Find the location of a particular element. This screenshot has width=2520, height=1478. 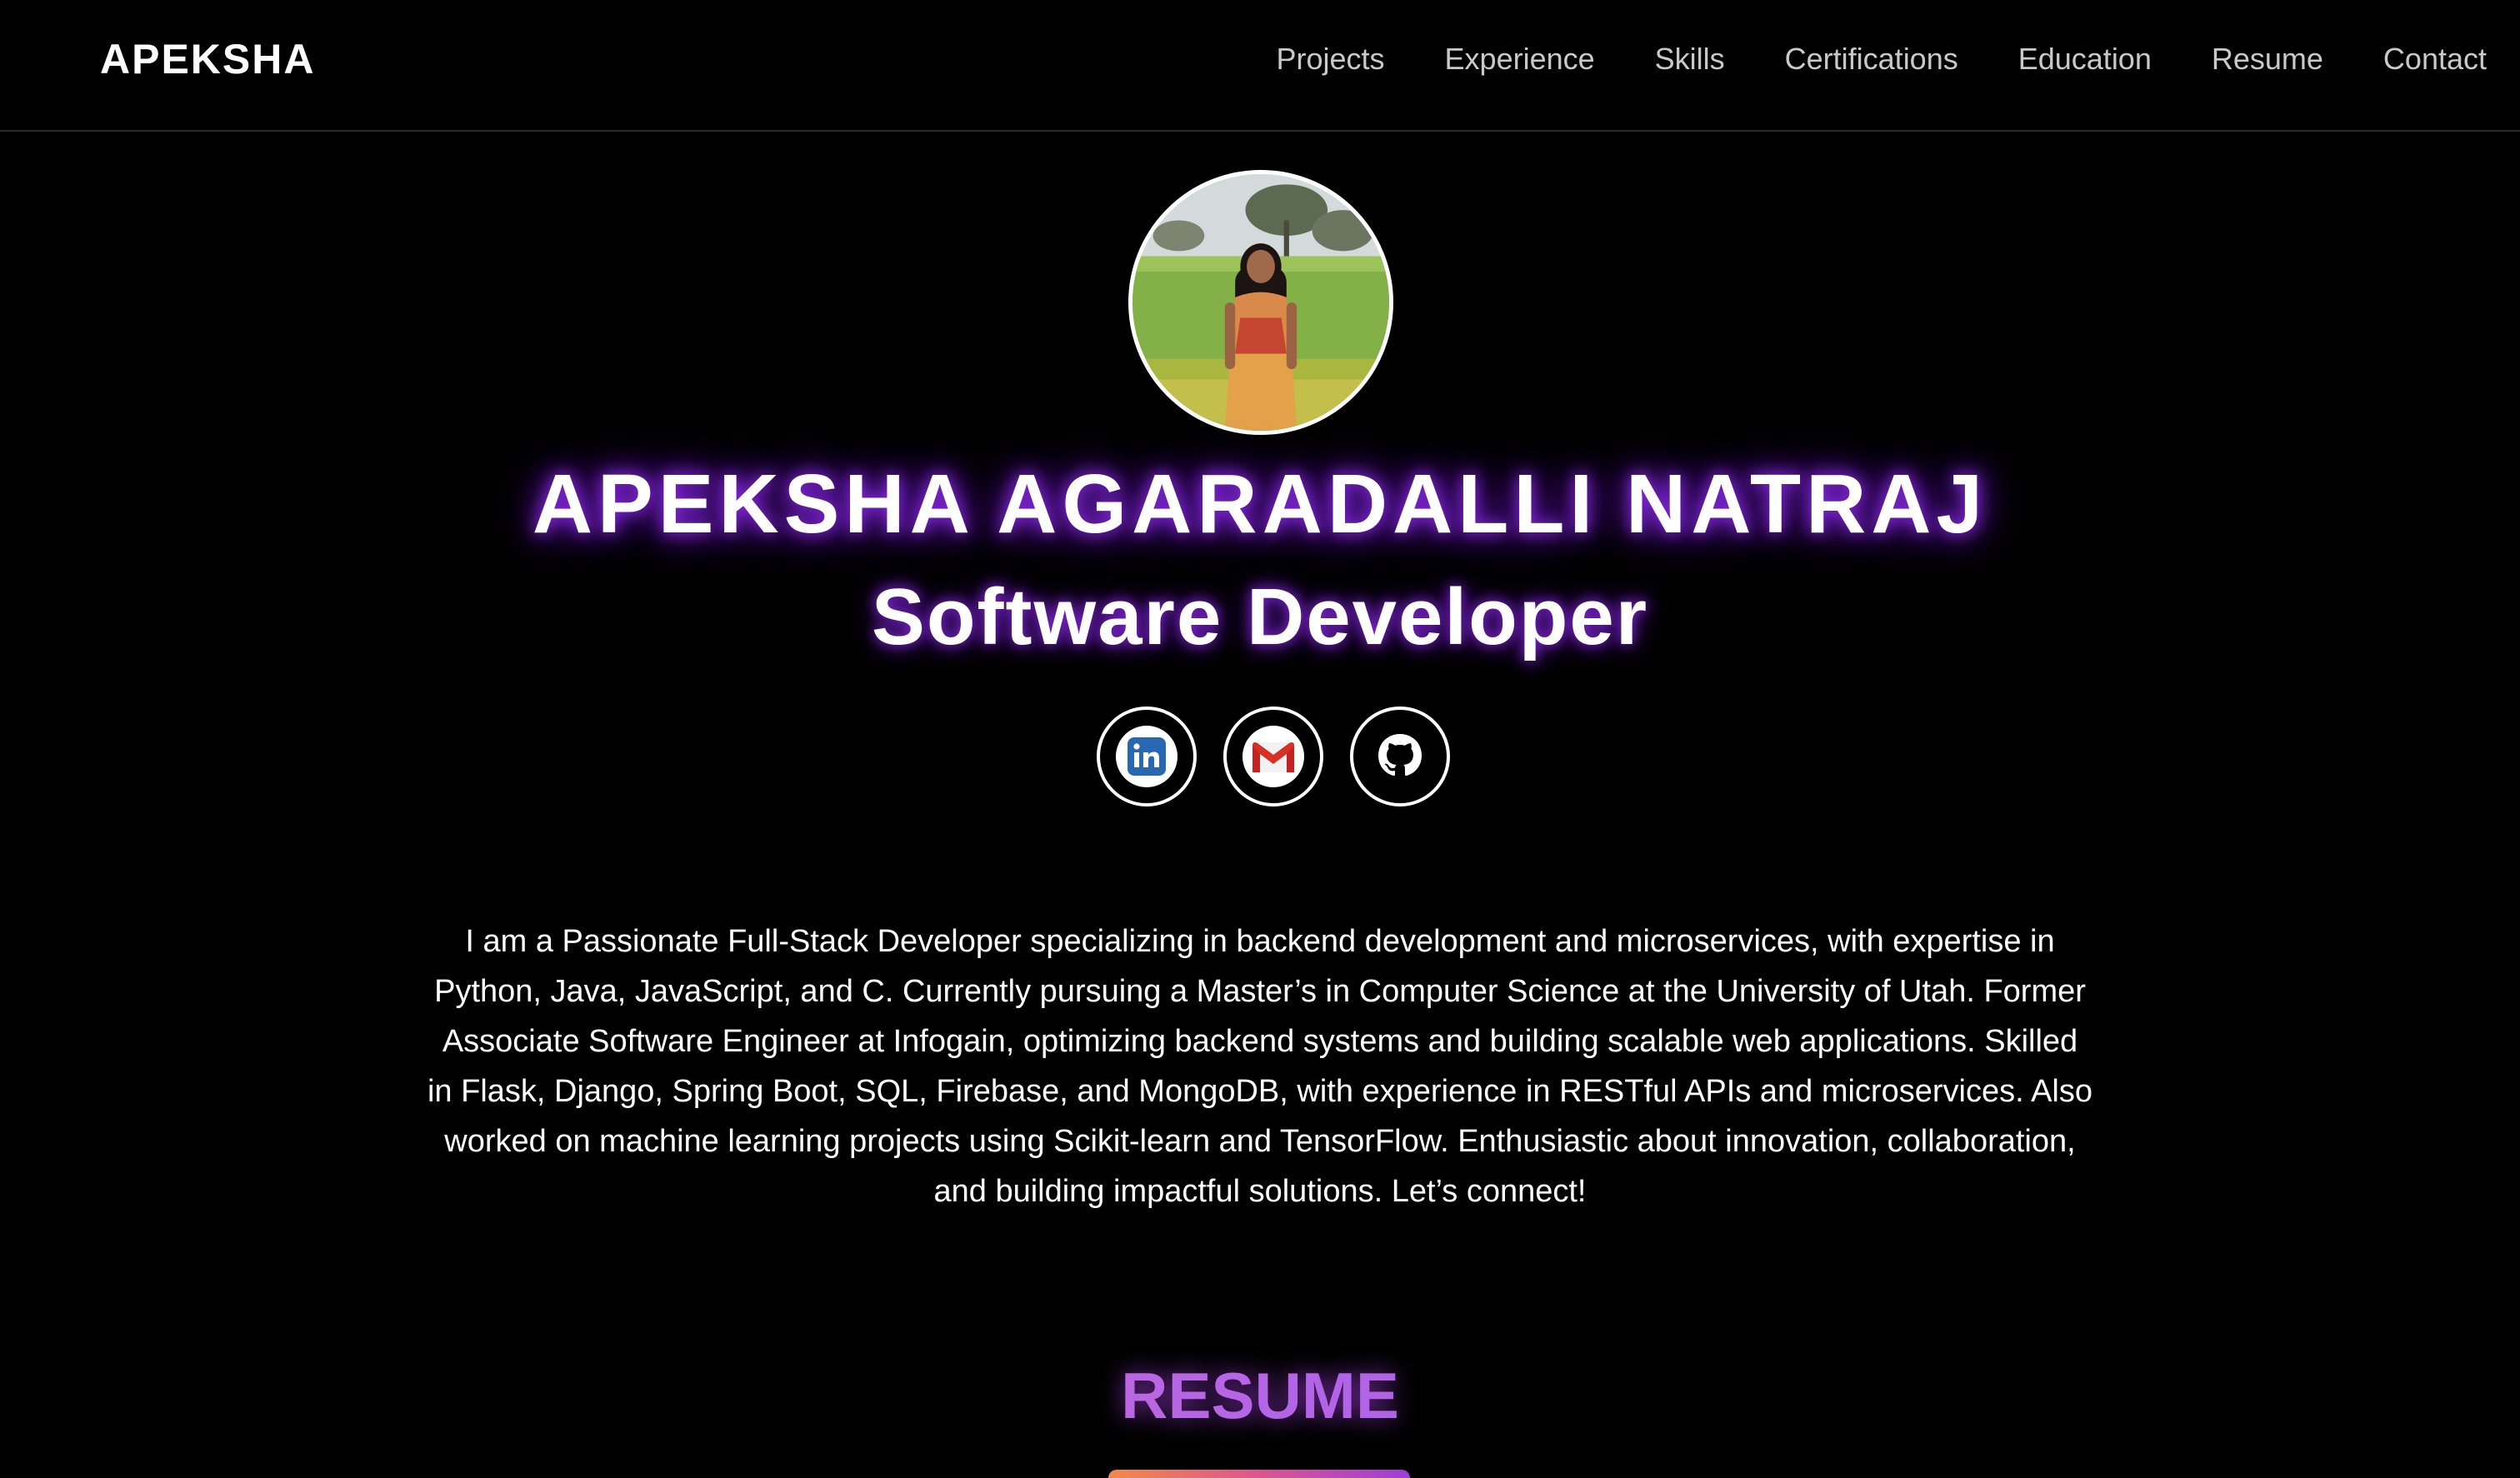

nav-link-contact: Contact is located at coordinates (2435, 60).